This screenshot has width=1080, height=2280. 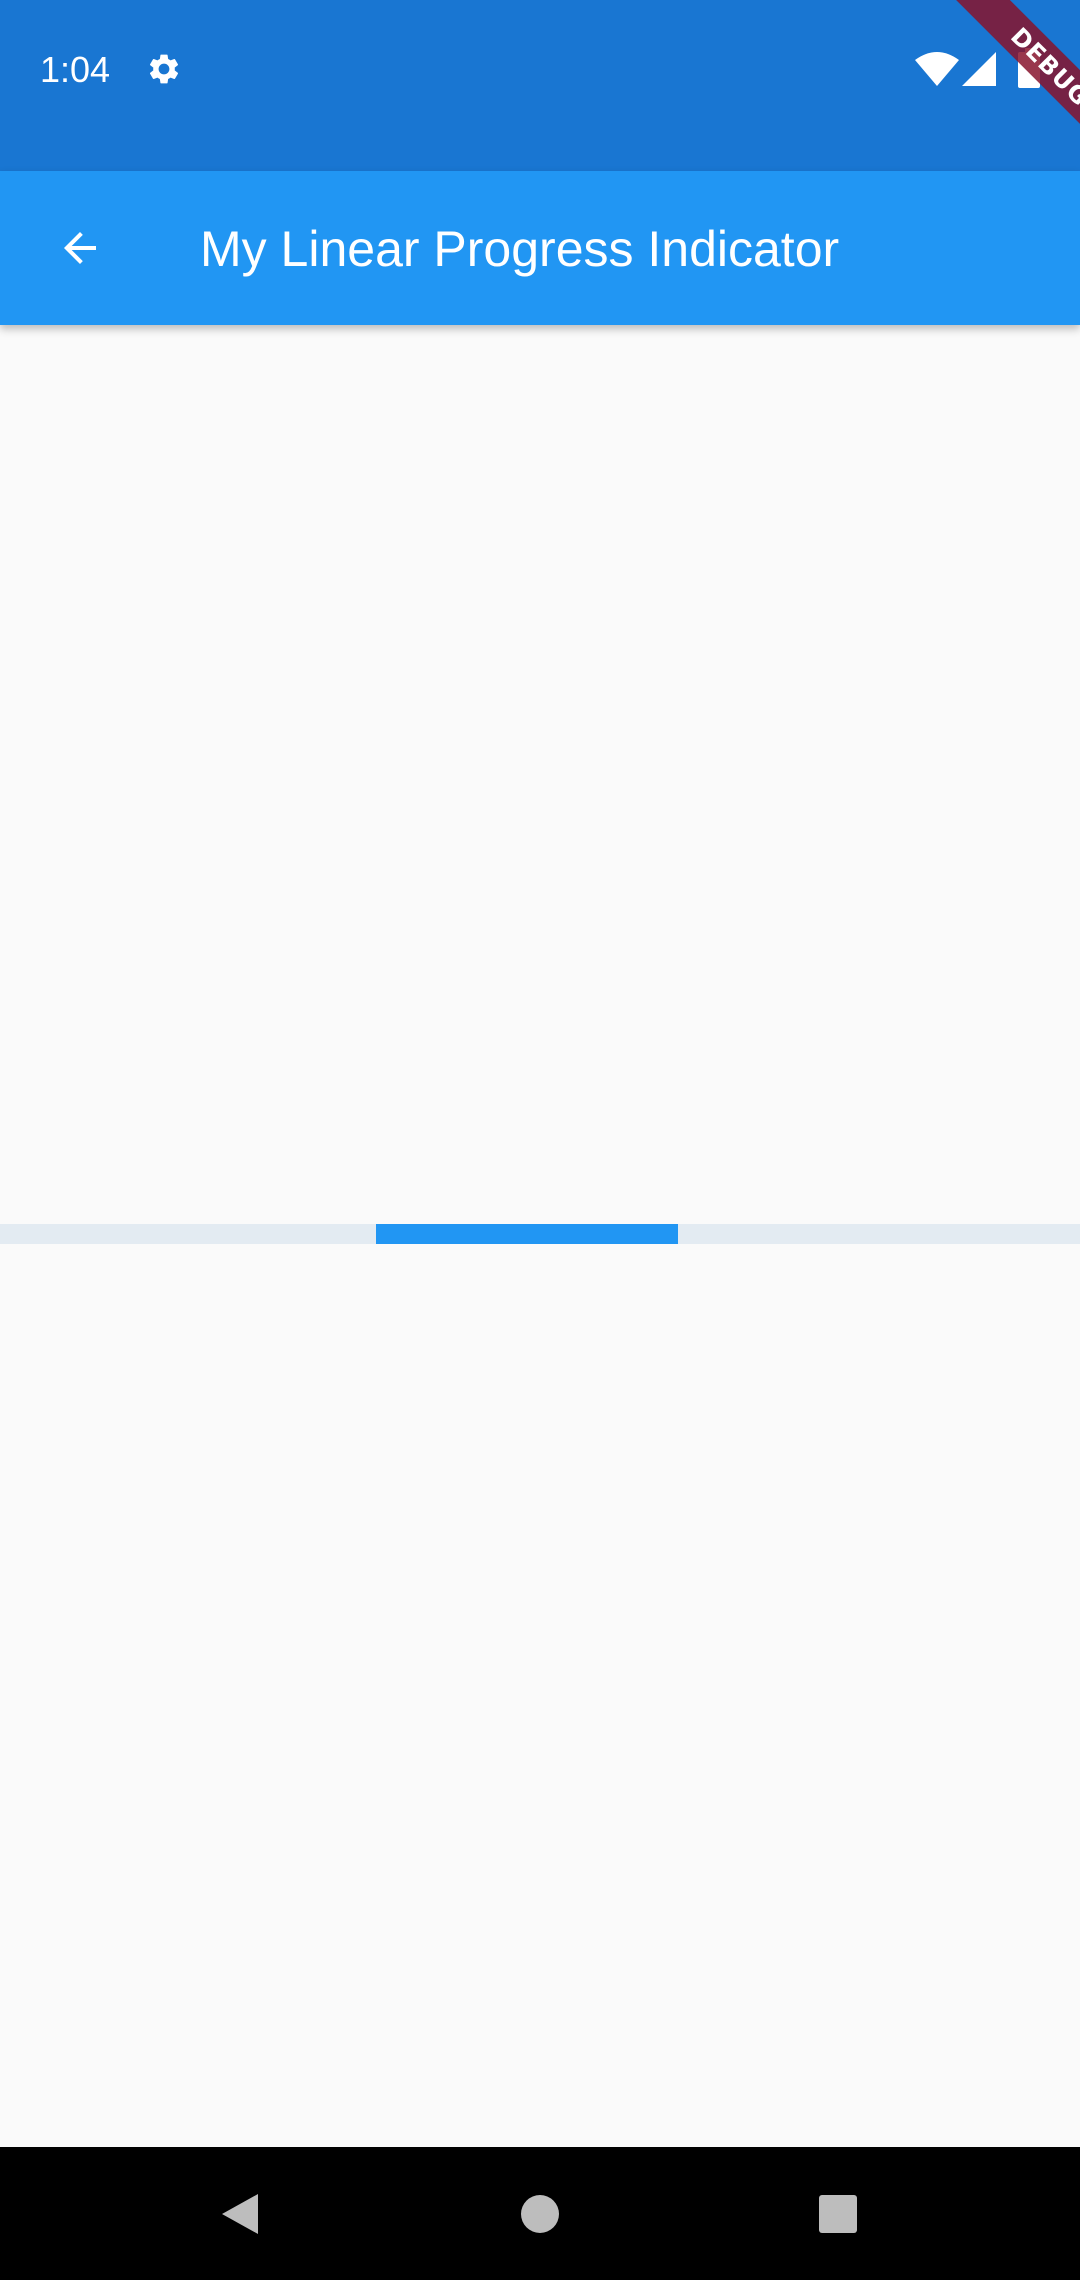 What do you see at coordinates (540, 85) in the screenshot?
I see `status-bar: 1:04` at bounding box center [540, 85].